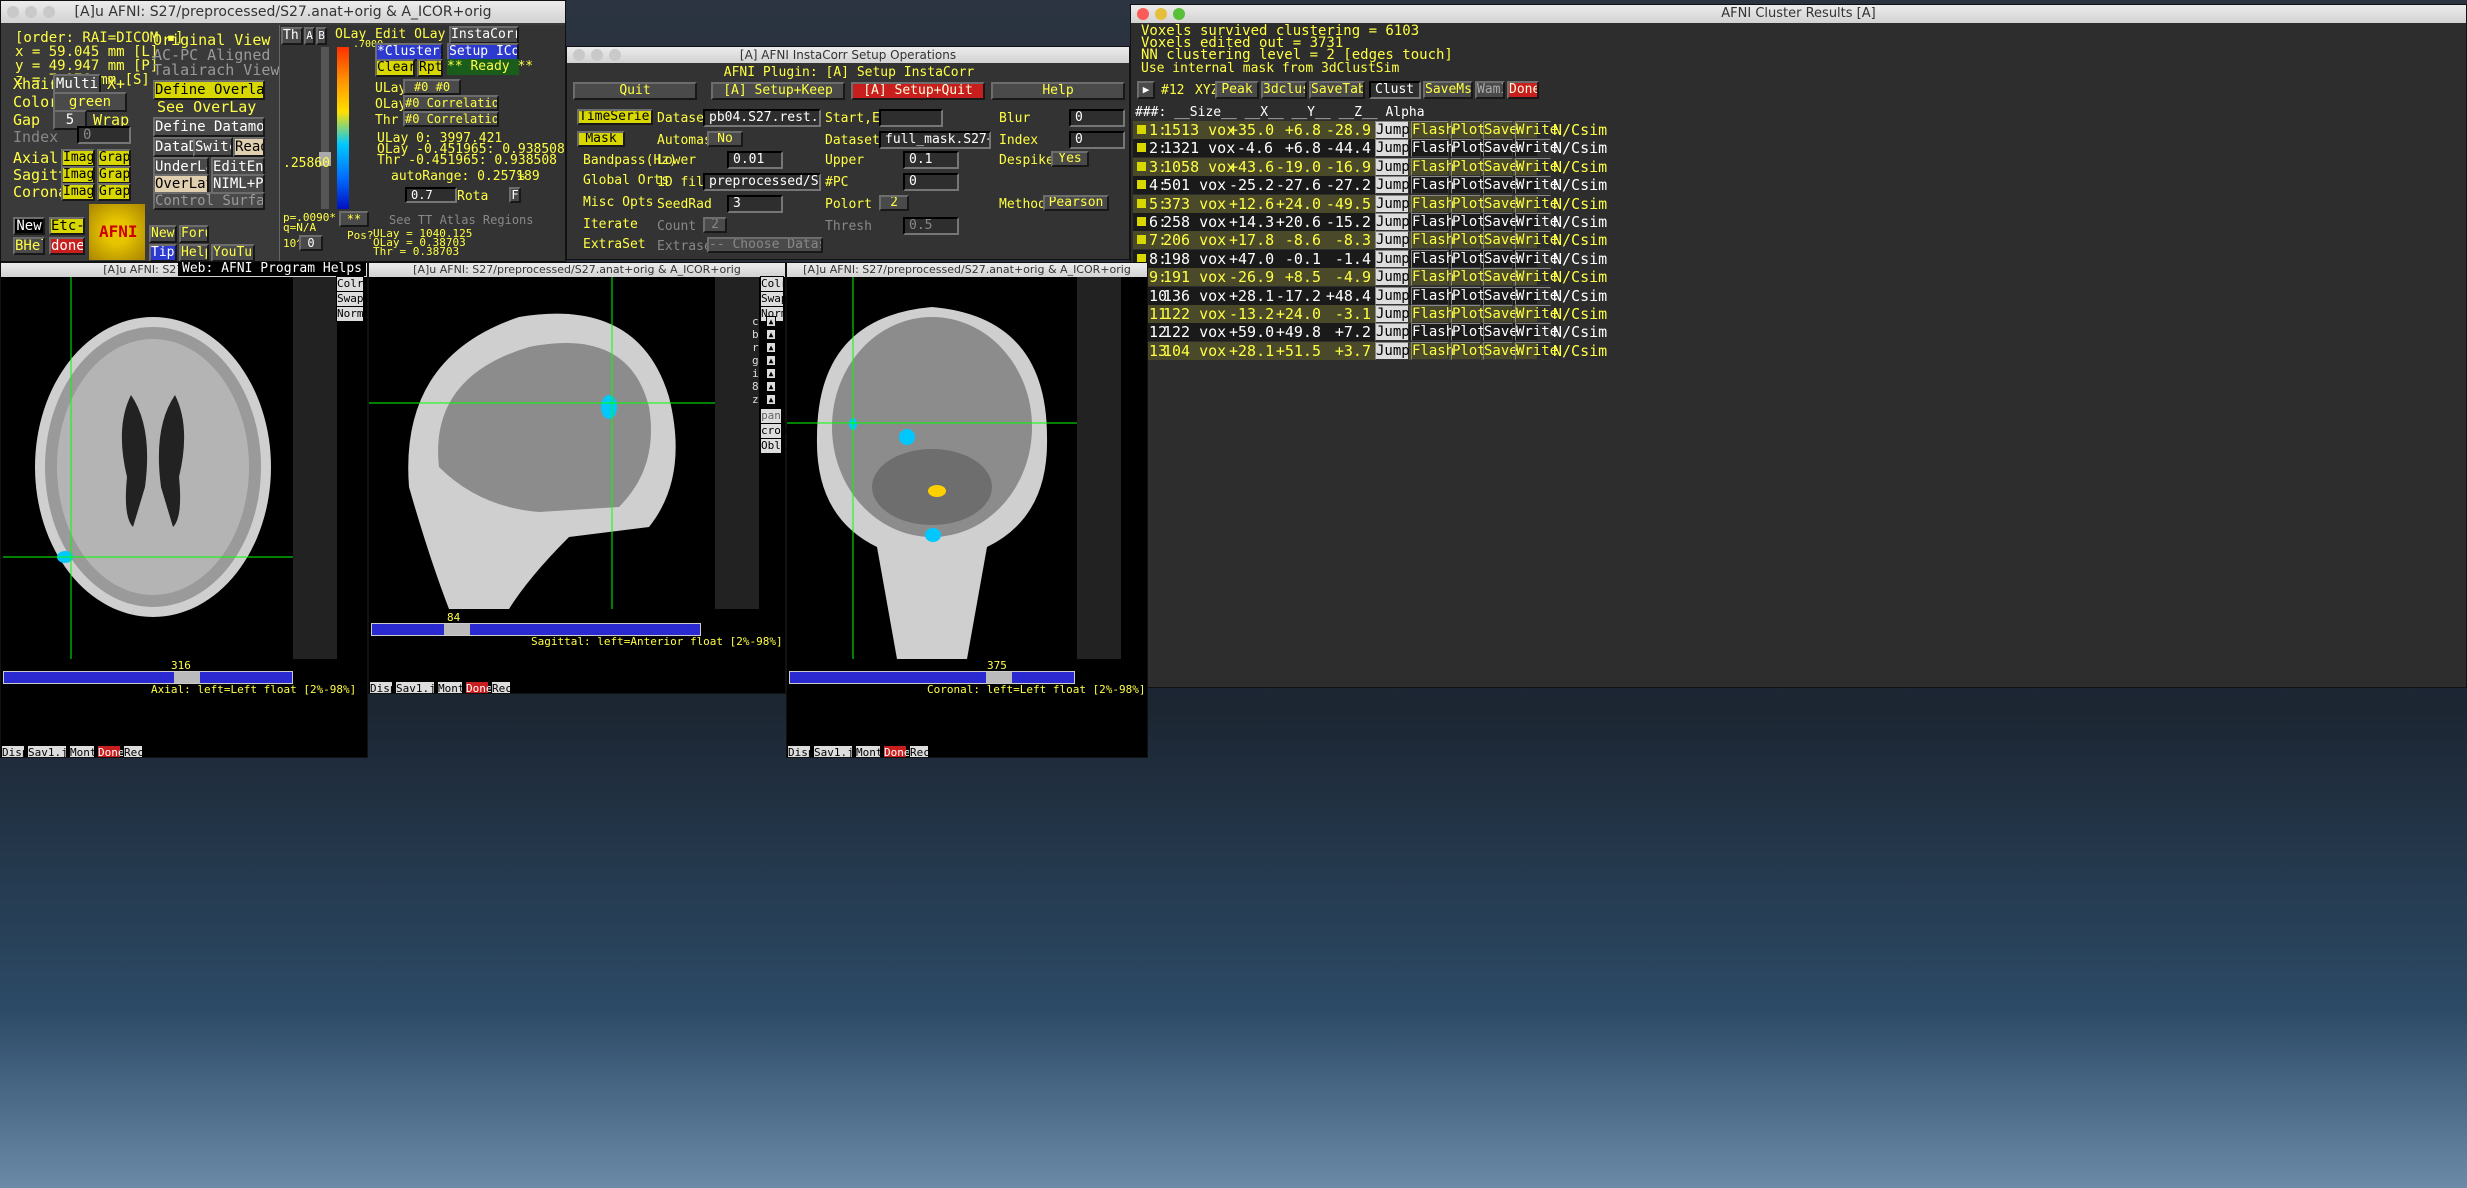 Image resolution: width=2467 pixels, height=1188 pixels. I want to click on colr-button: Colr, so click(774, 284).